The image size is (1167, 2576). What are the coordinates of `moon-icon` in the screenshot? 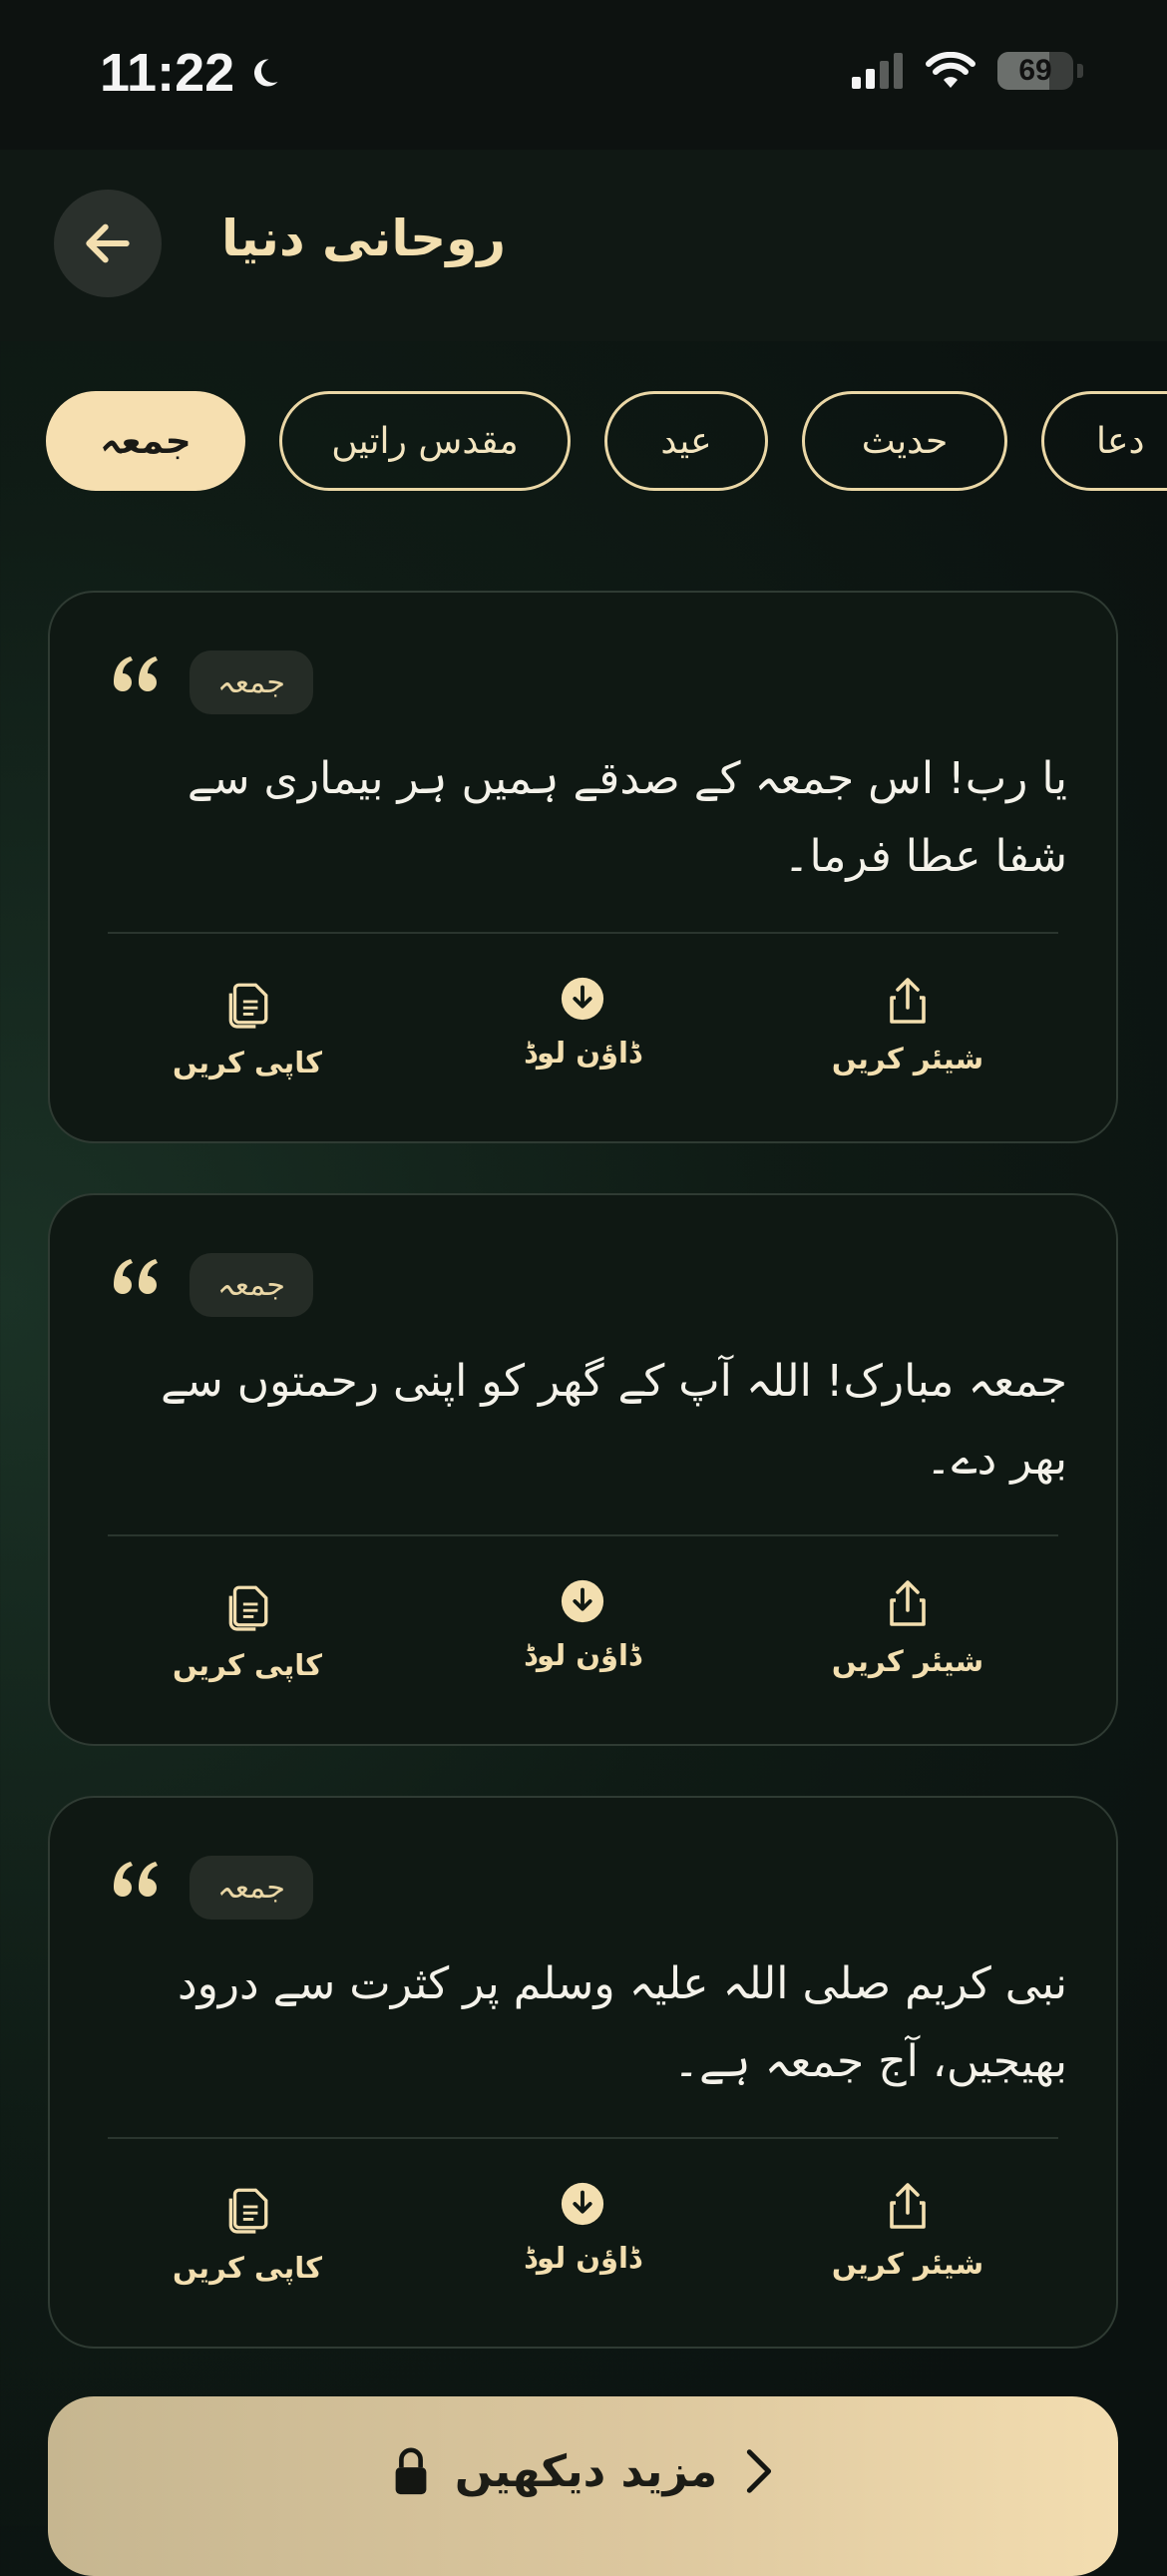 It's located at (266, 73).